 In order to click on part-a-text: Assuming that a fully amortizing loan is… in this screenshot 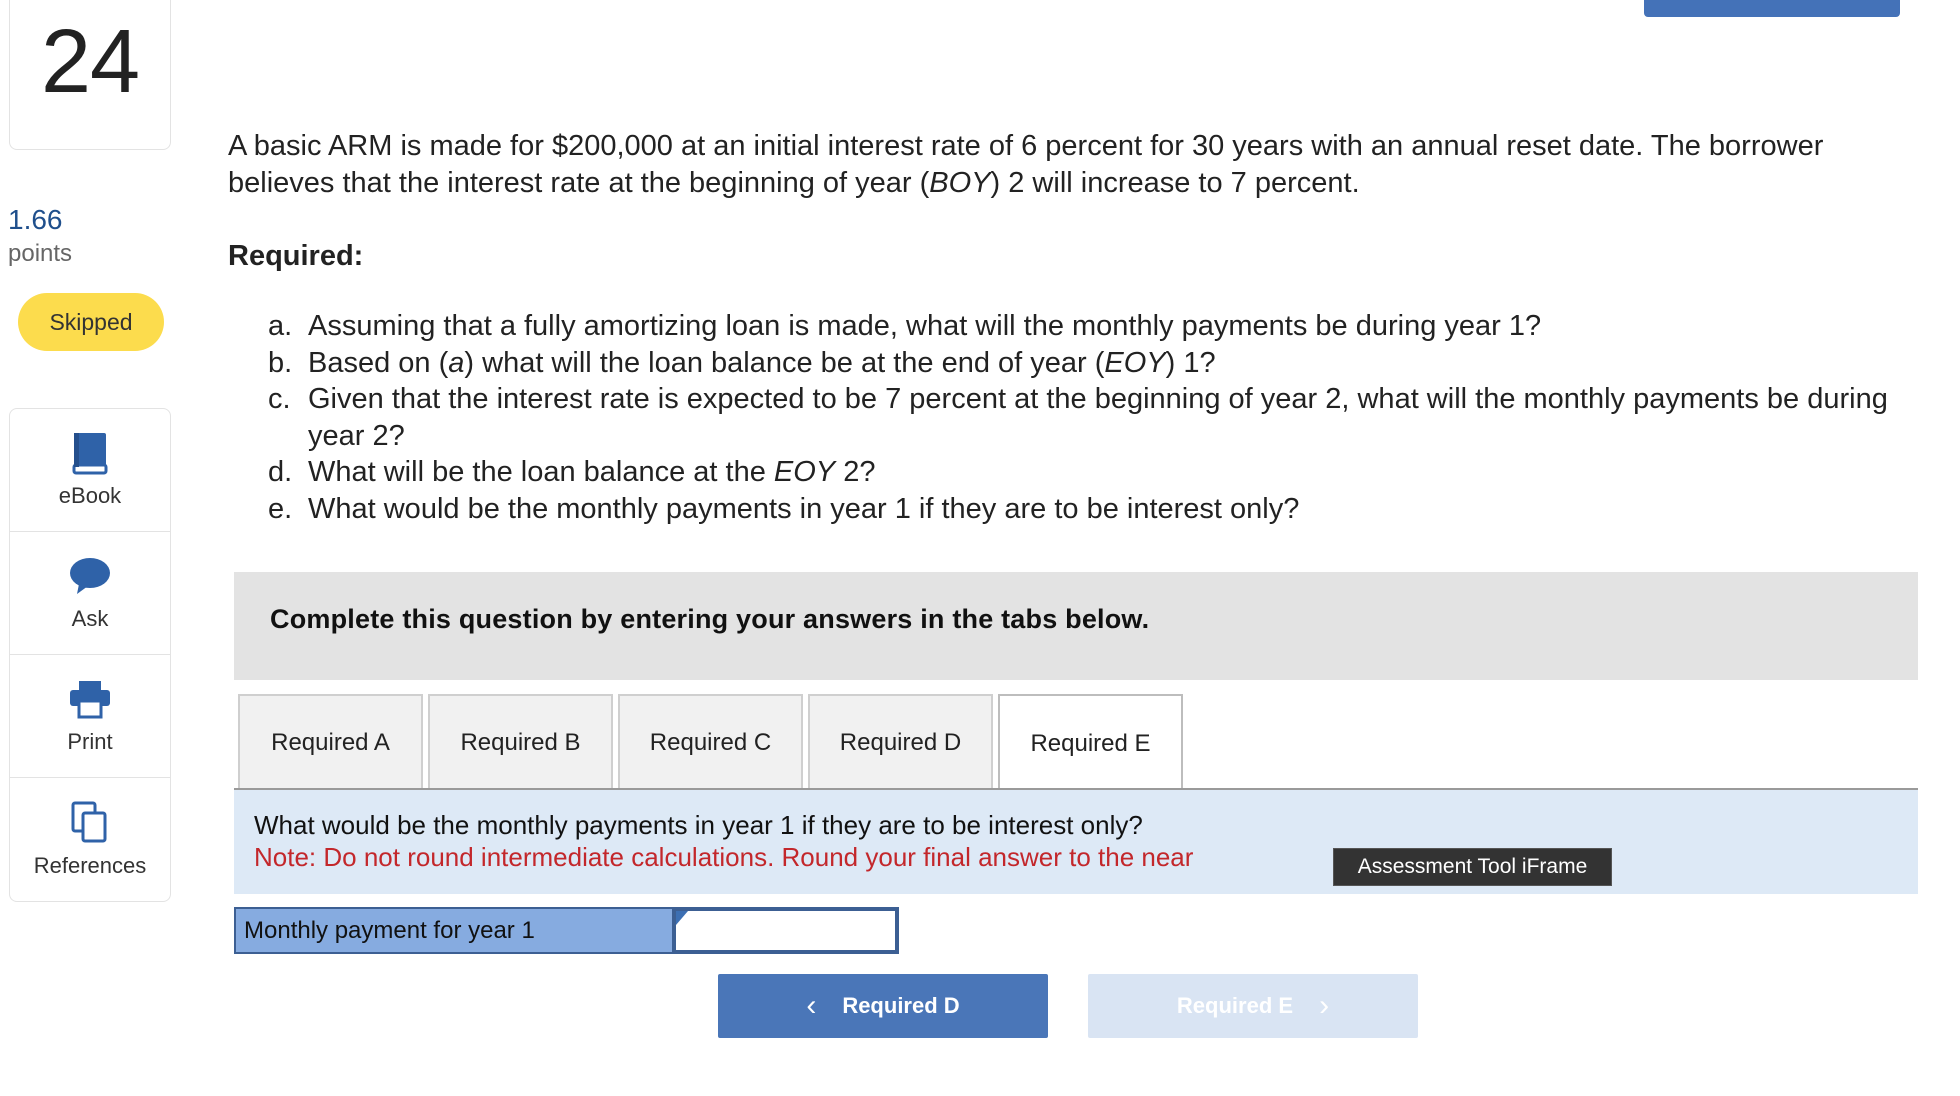, I will do `click(925, 326)`.